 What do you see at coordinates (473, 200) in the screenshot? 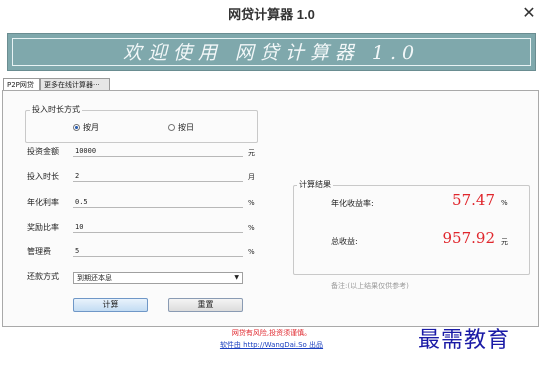
I see `annual-yield-value: 57.47` at bounding box center [473, 200].